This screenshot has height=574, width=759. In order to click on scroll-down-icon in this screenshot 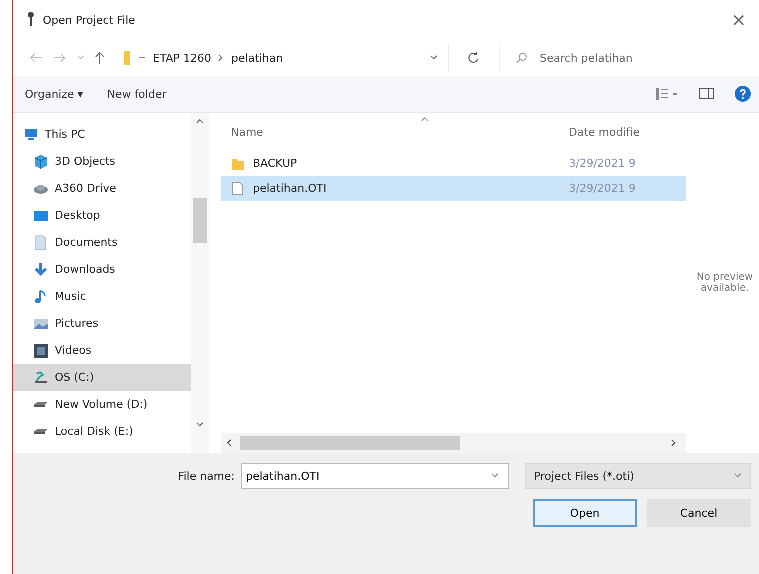, I will do `click(200, 424)`.